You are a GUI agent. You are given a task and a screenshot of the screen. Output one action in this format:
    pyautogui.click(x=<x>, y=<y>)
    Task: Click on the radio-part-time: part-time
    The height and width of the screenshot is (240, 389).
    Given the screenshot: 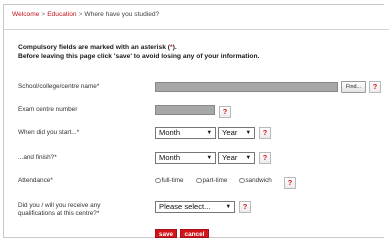 What is the action you would take?
    pyautogui.click(x=211, y=180)
    